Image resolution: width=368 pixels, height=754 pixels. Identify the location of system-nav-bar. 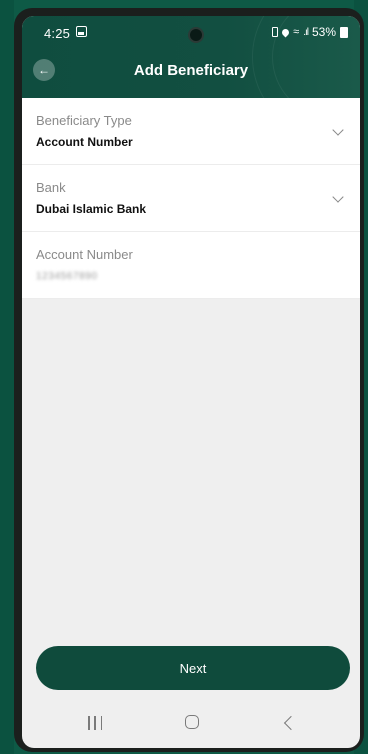
(191, 726).